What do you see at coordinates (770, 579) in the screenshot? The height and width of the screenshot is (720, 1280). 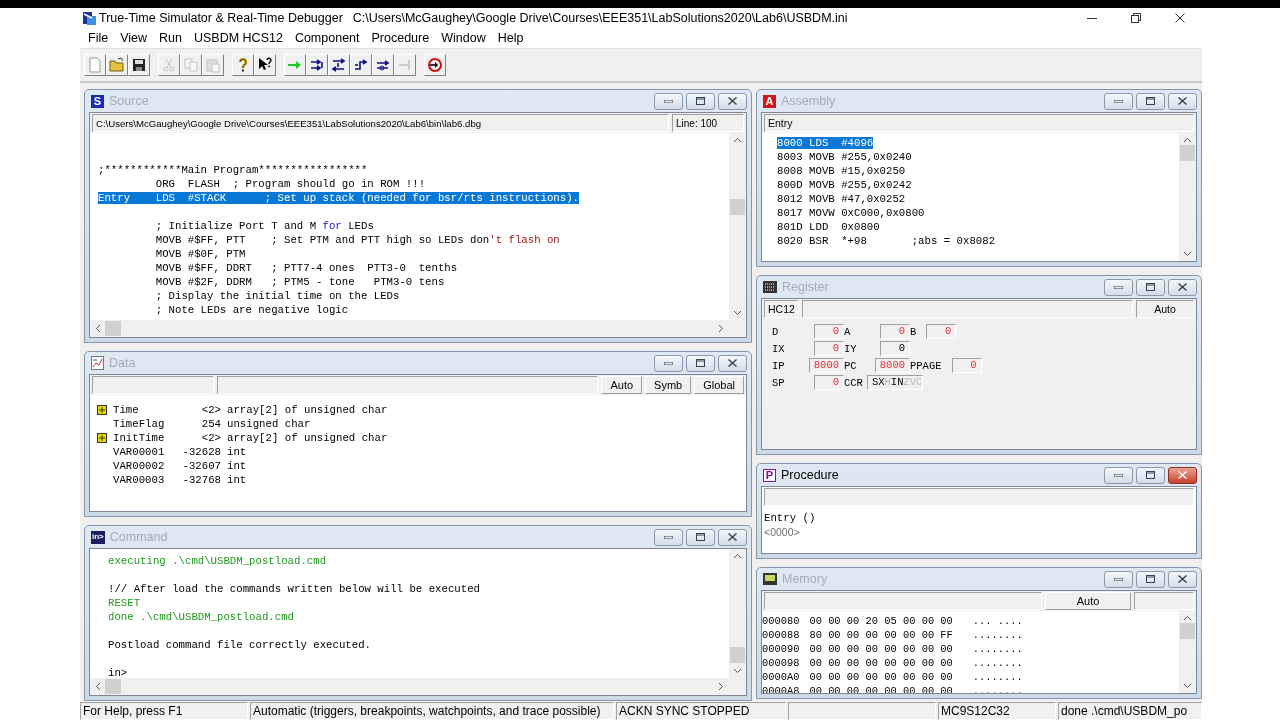 I see `monitor-icon` at bounding box center [770, 579].